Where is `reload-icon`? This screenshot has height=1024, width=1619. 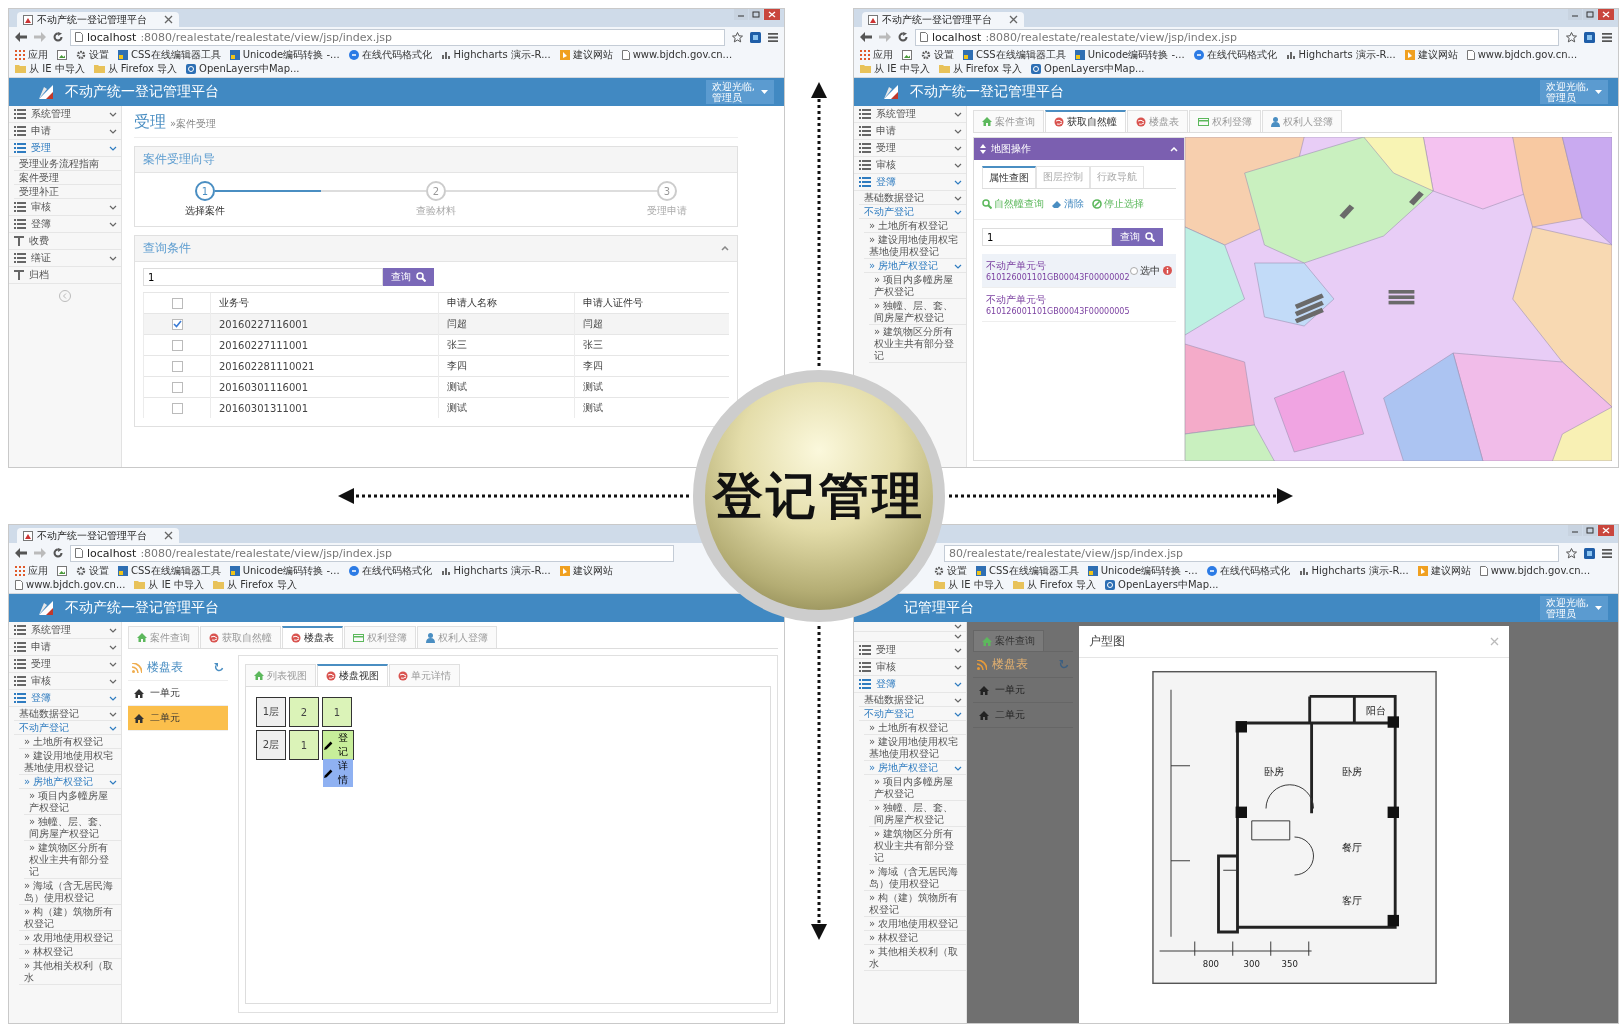 reload-icon is located at coordinates (58, 553).